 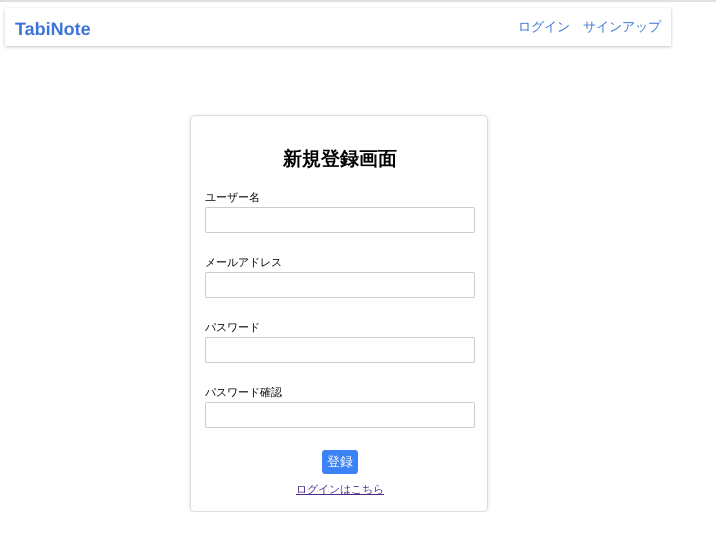 I want to click on brand-link: TabiNote, so click(x=53, y=27).